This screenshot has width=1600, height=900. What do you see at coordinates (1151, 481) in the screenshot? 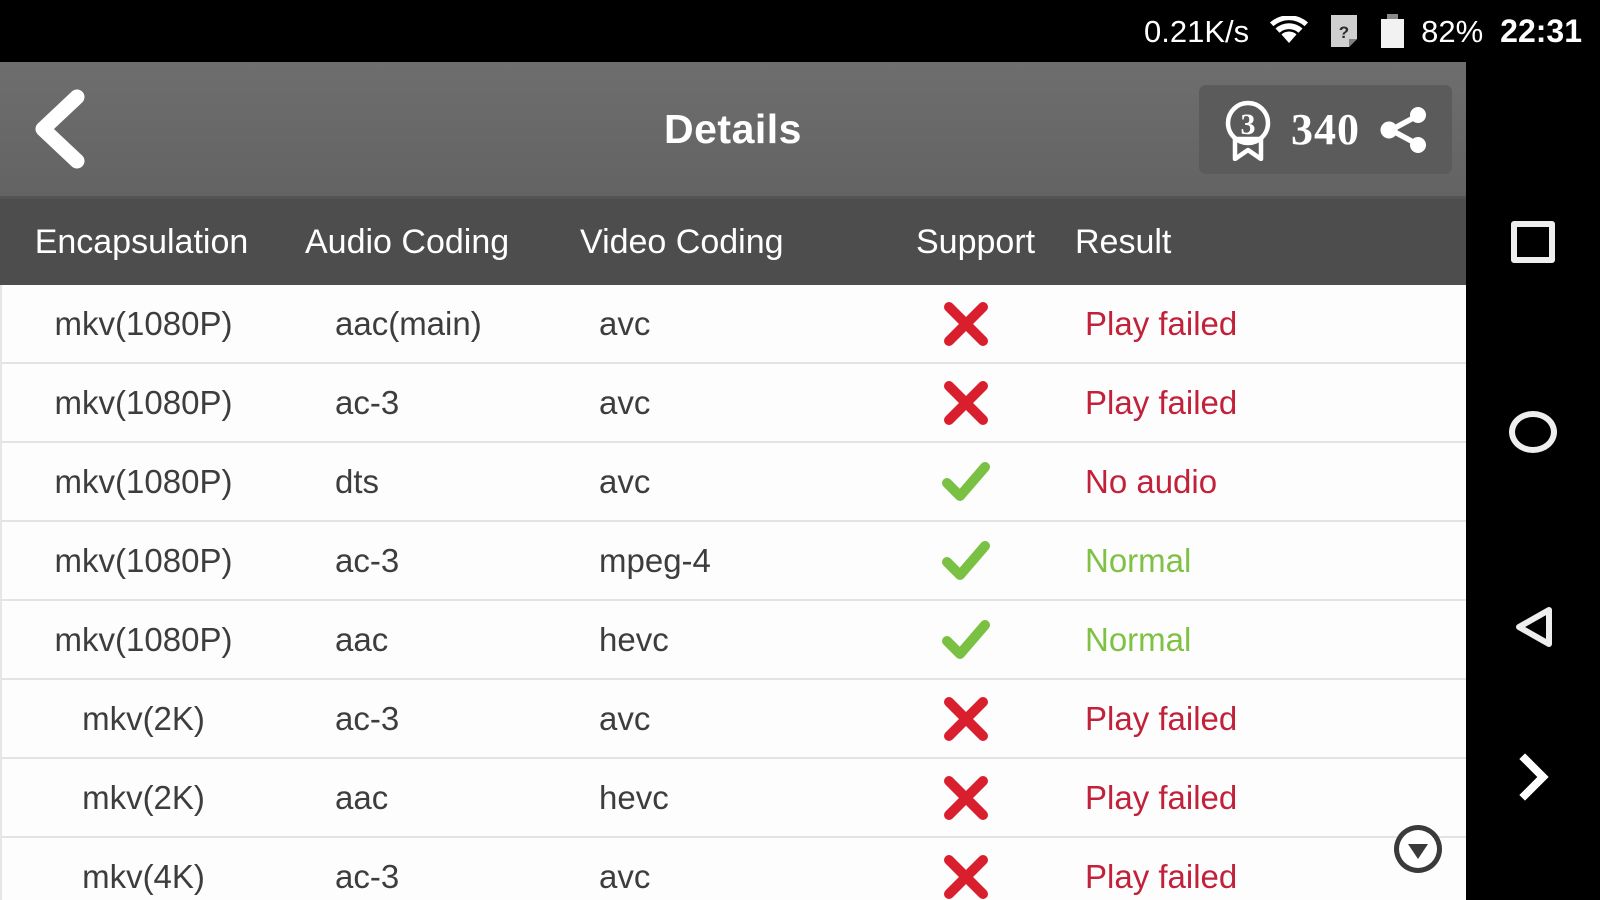
I see `cell-result: No audio` at bounding box center [1151, 481].